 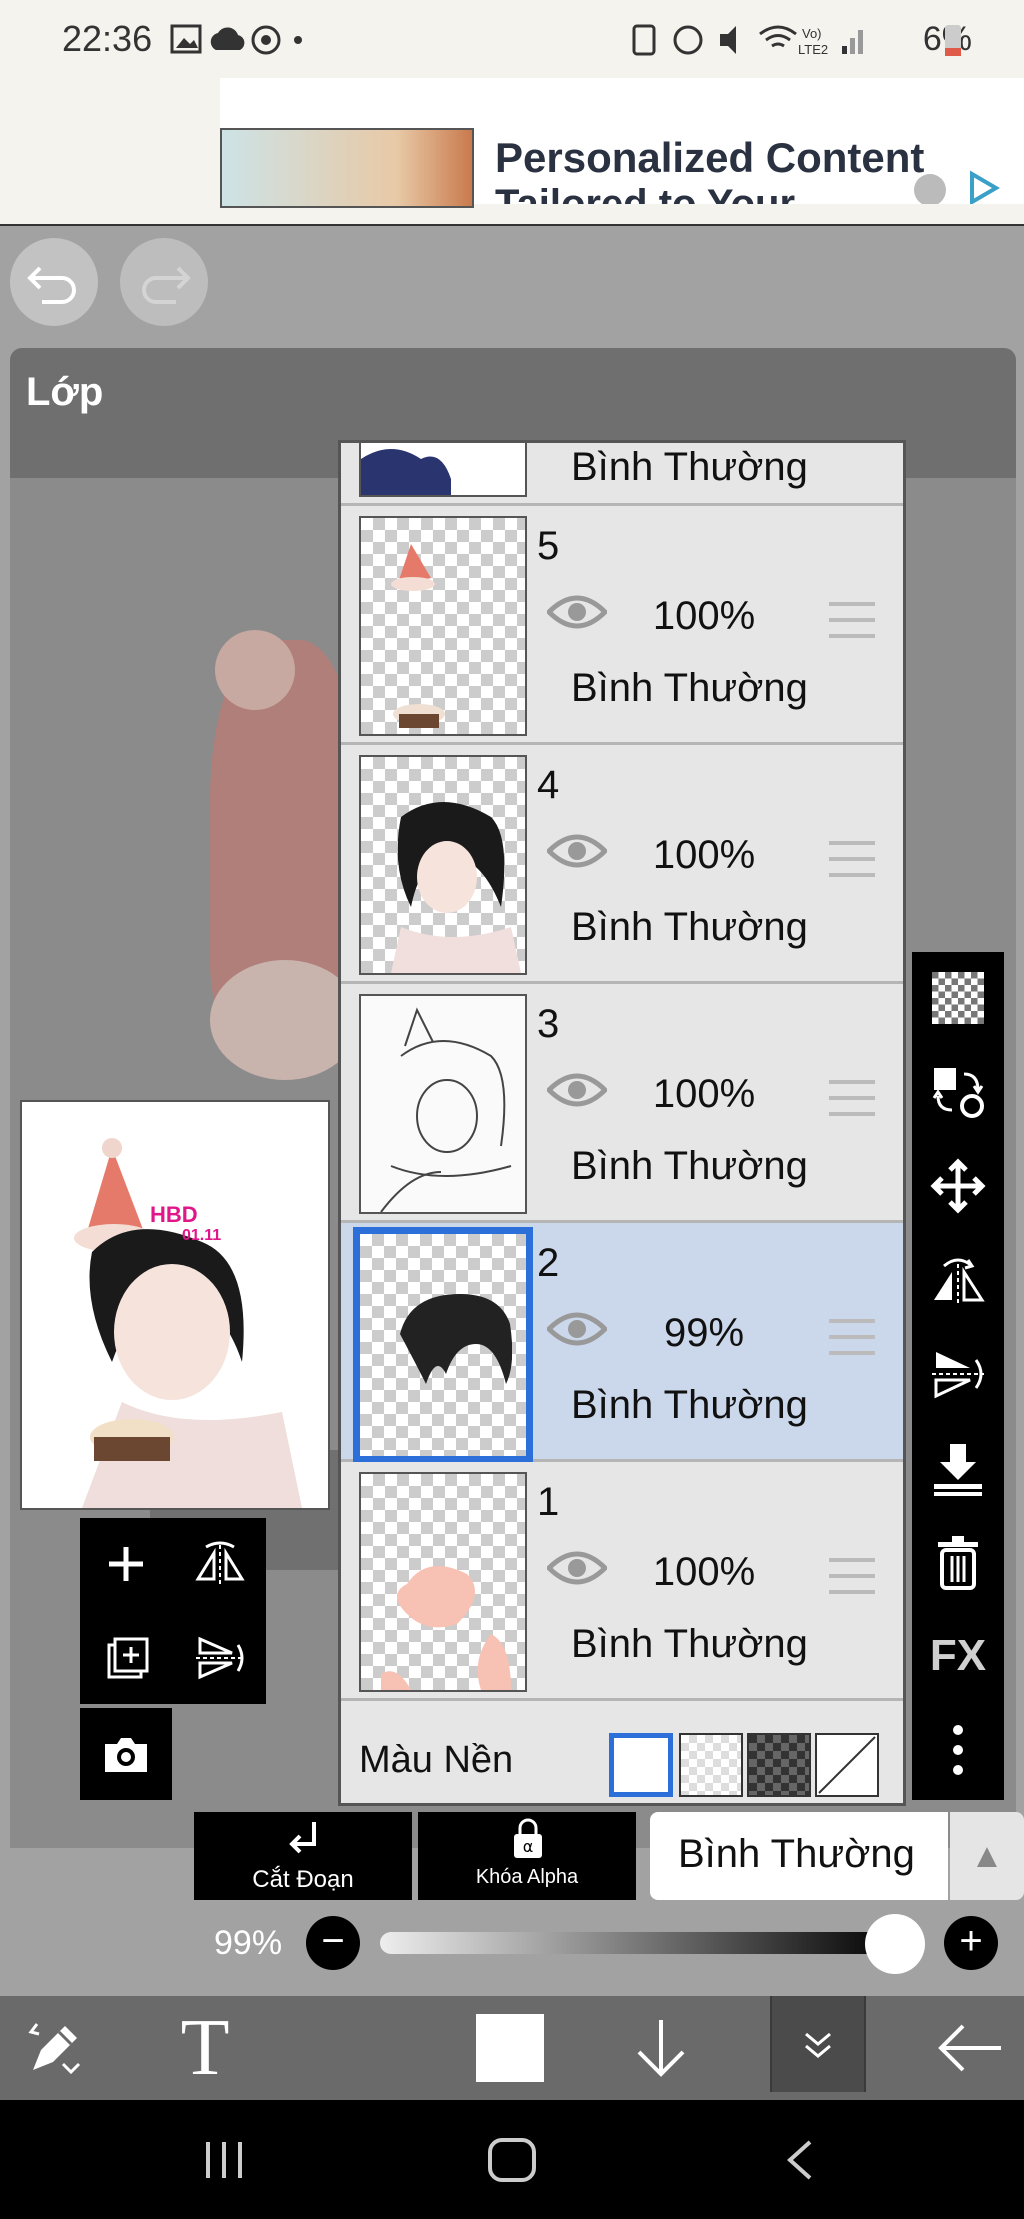 I want to click on canvas-preview: HBD 01.11, so click(x=175, y=1305).